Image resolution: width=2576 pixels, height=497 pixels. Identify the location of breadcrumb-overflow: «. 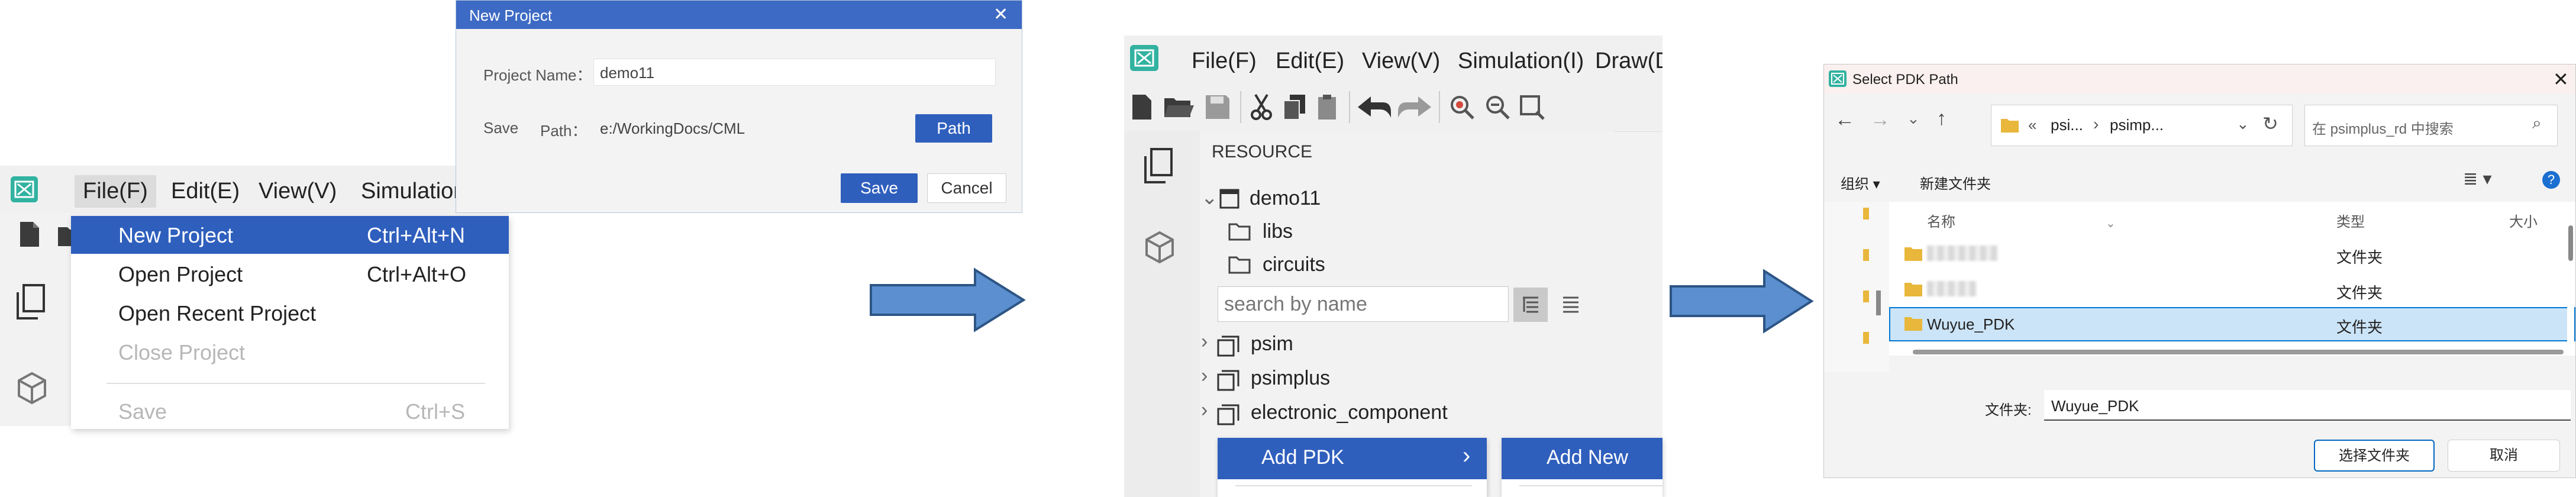
(2032, 125).